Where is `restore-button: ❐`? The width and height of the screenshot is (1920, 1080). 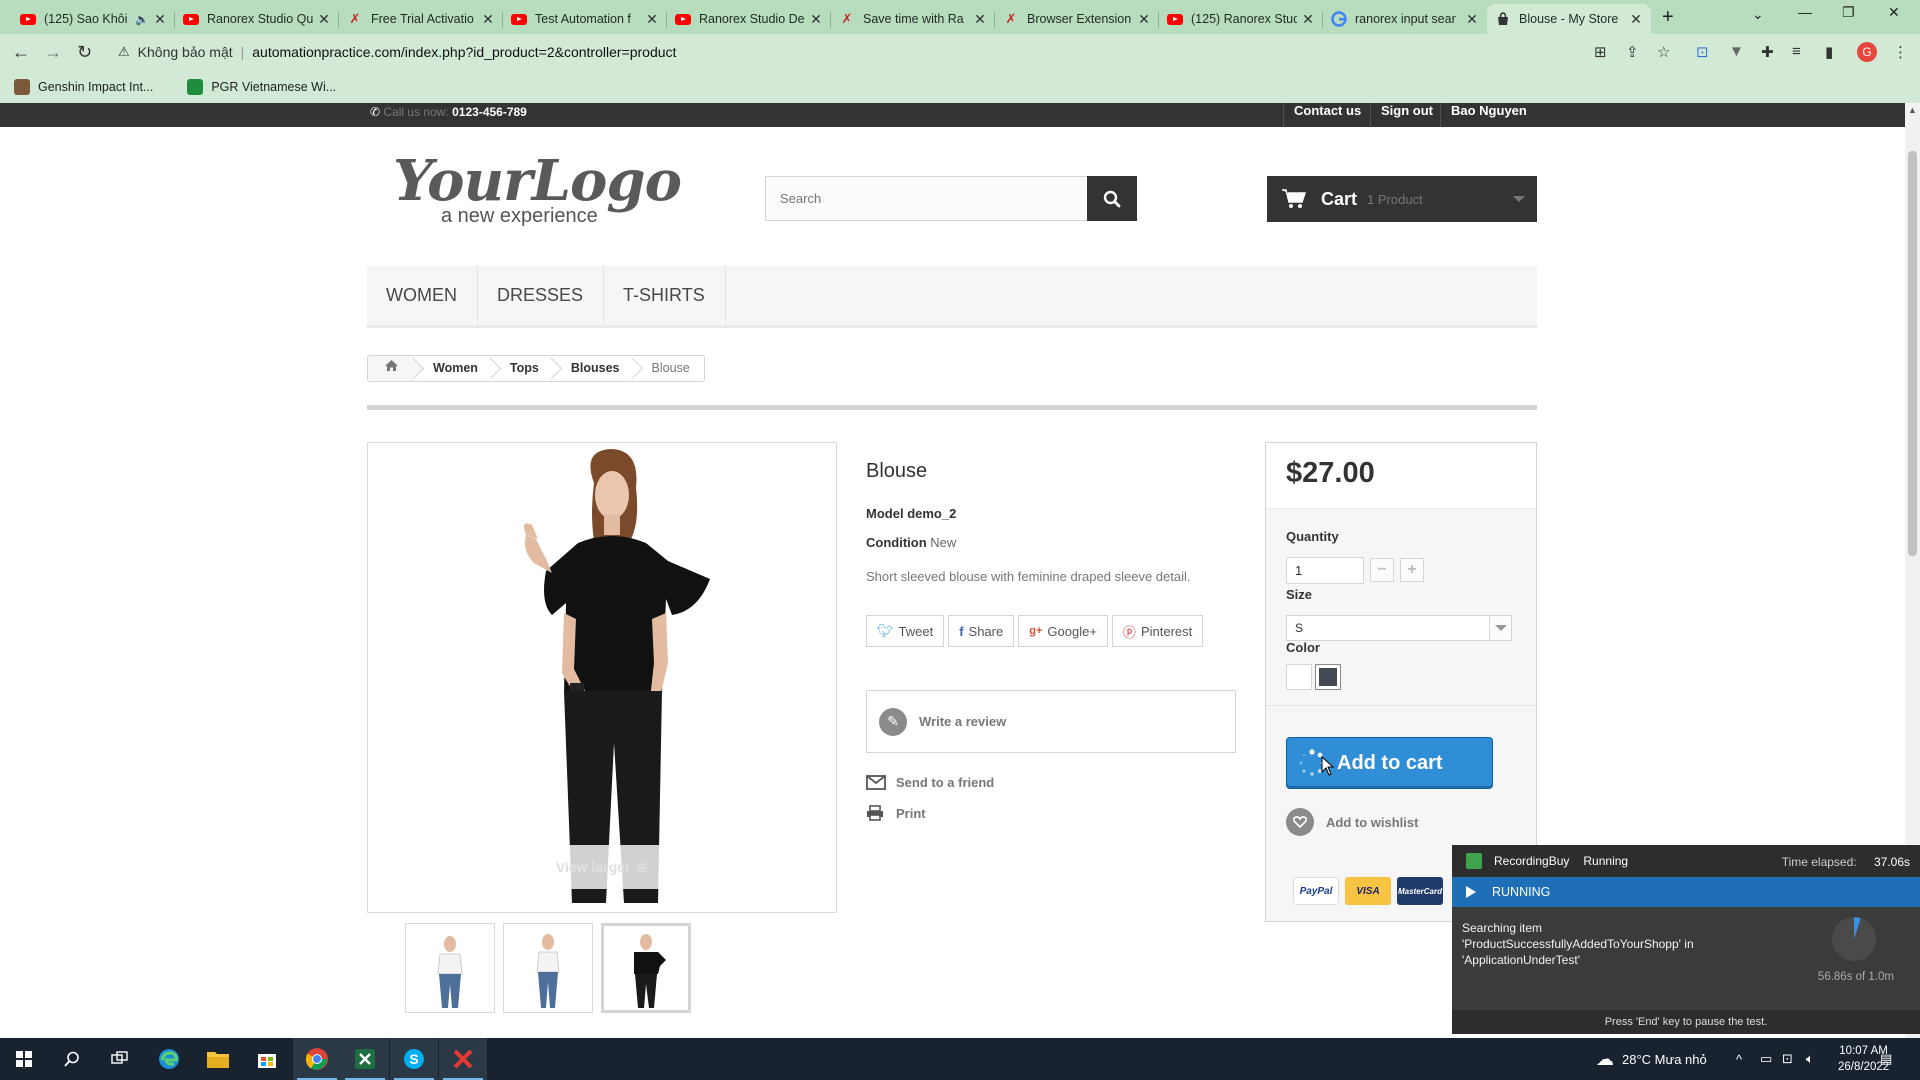 restore-button: ❐ is located at coordinates (1848, 12).